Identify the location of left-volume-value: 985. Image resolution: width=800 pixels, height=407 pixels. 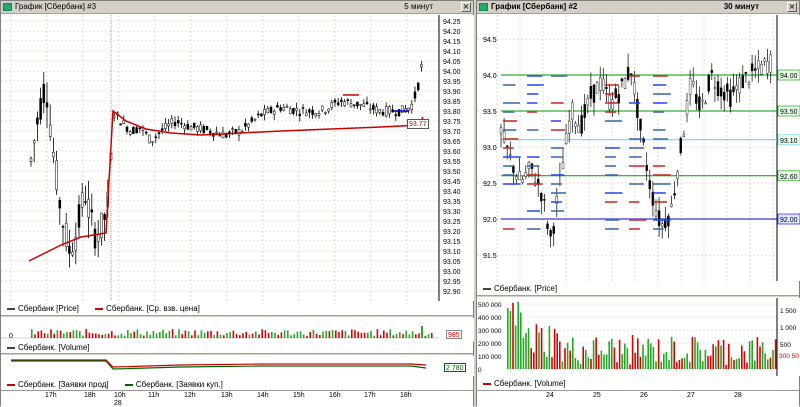
(454, 334).